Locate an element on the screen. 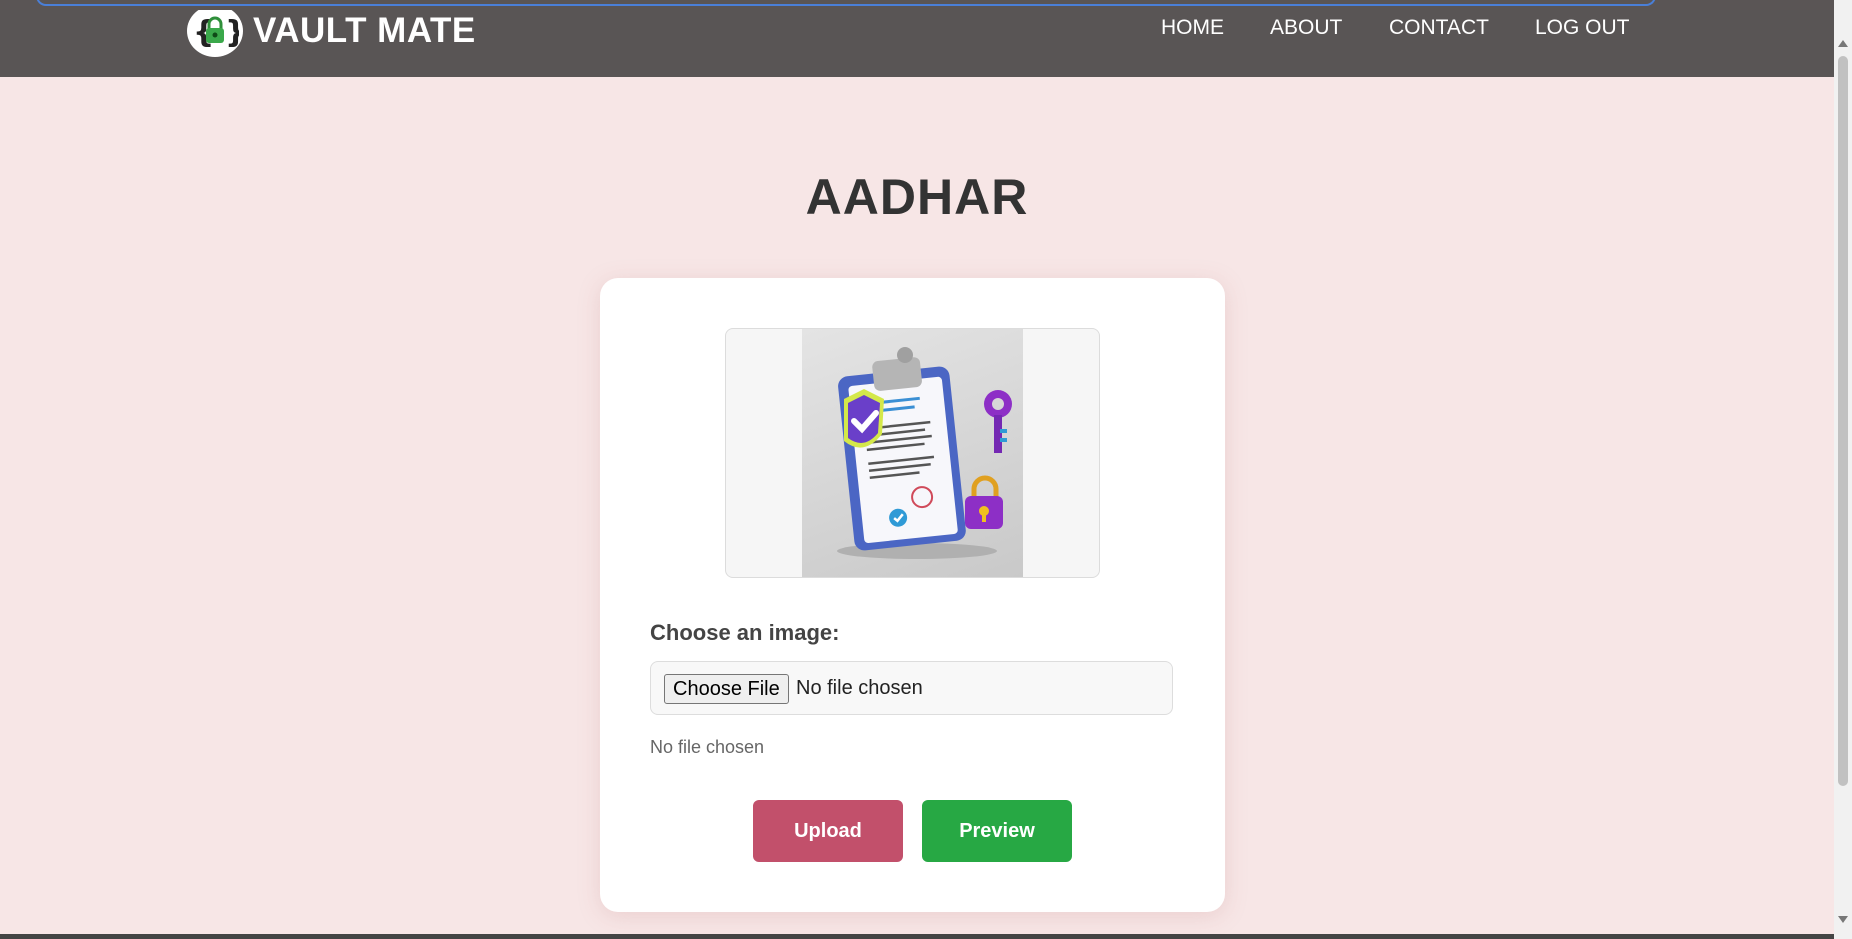  focus-ring is located at coordinates (846, 3).